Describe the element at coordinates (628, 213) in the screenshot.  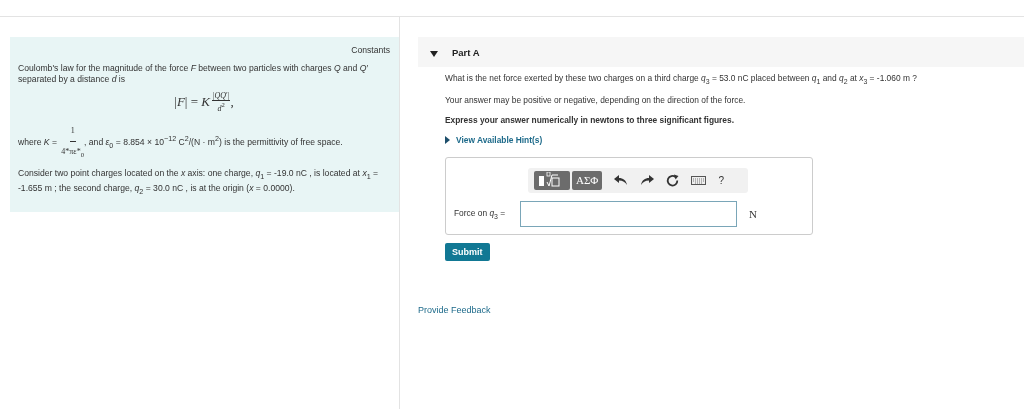
I see `answer-field` at that location.